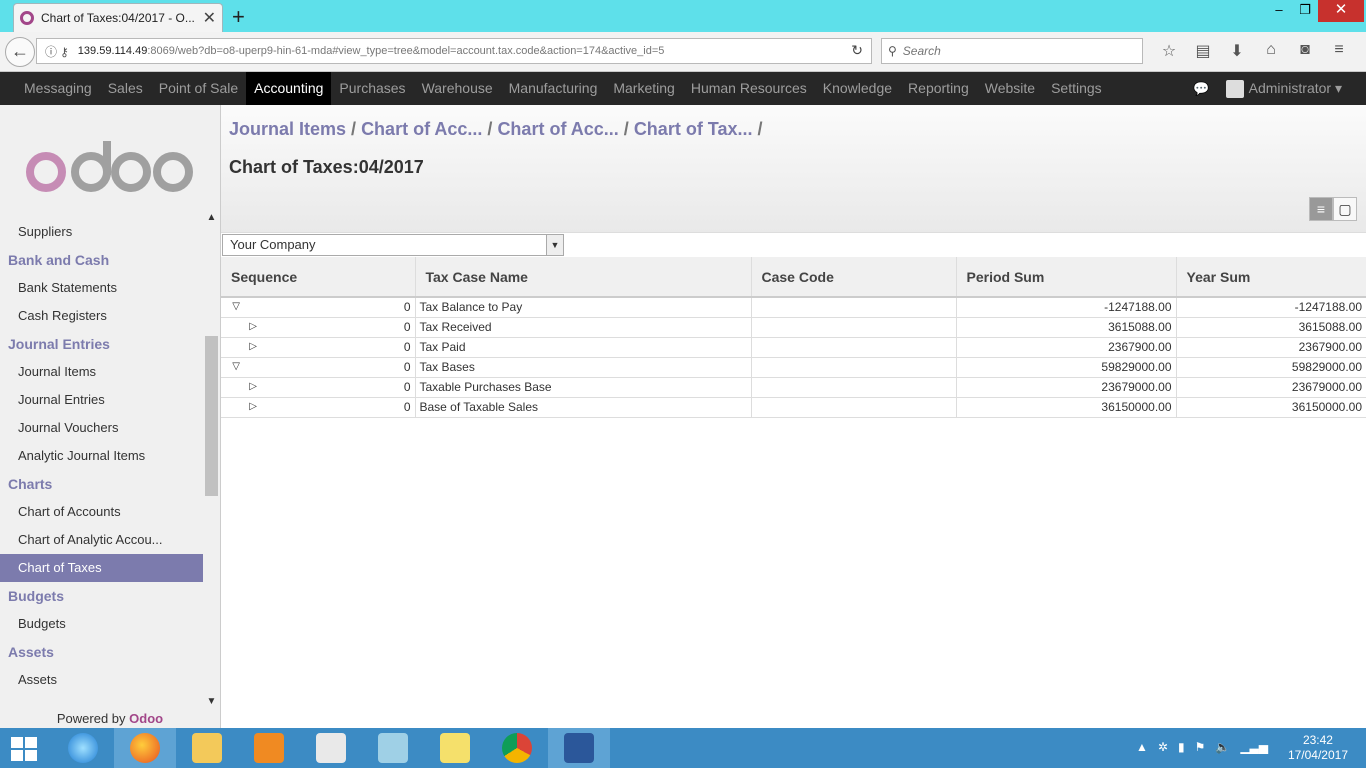 This screenshot has width=1366, height=768. Describe the element at coordinates (1295, 88) in the screenshot. I see `user-menu: Administrator ▾` at that location.